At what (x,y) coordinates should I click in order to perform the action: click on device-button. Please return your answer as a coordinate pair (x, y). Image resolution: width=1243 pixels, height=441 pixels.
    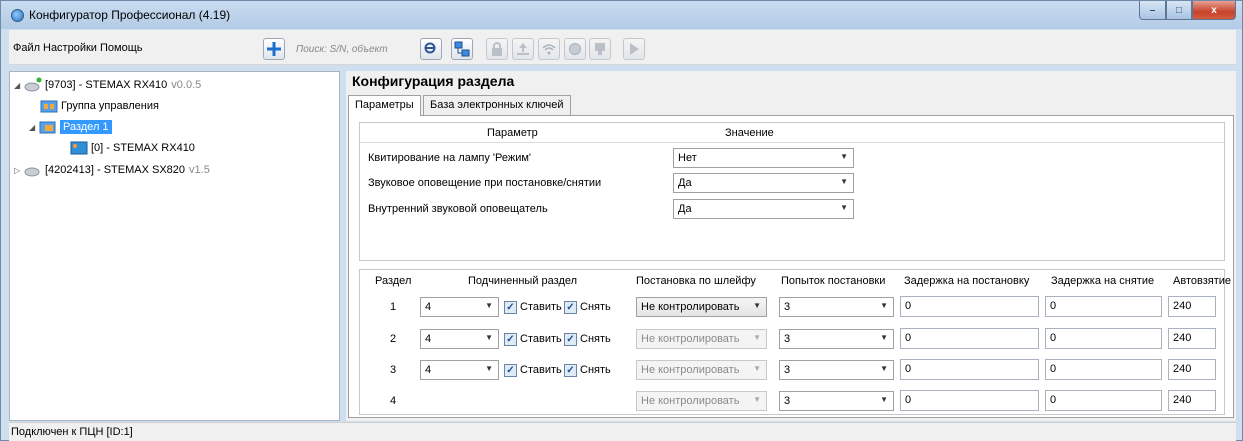
    Looking at the image, I should click on (600, 49).